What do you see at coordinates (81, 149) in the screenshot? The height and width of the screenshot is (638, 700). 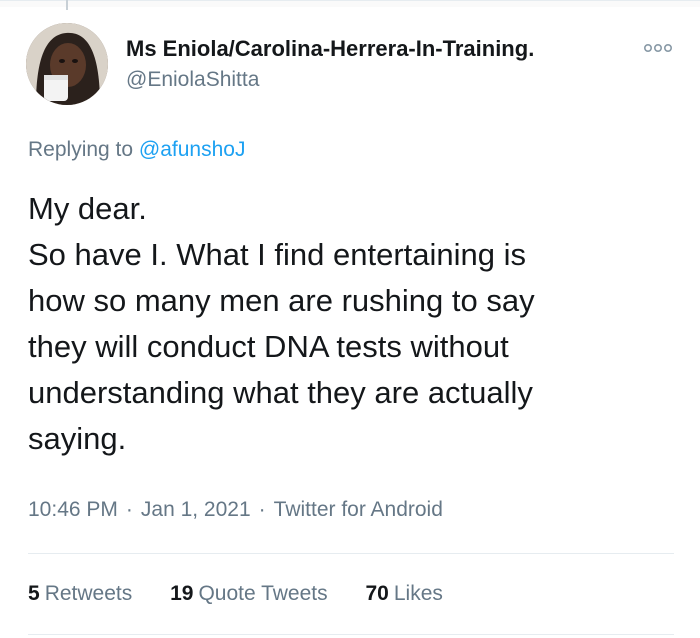 I see `replying-prefix: Replying to` at bounding box center [81, 149].